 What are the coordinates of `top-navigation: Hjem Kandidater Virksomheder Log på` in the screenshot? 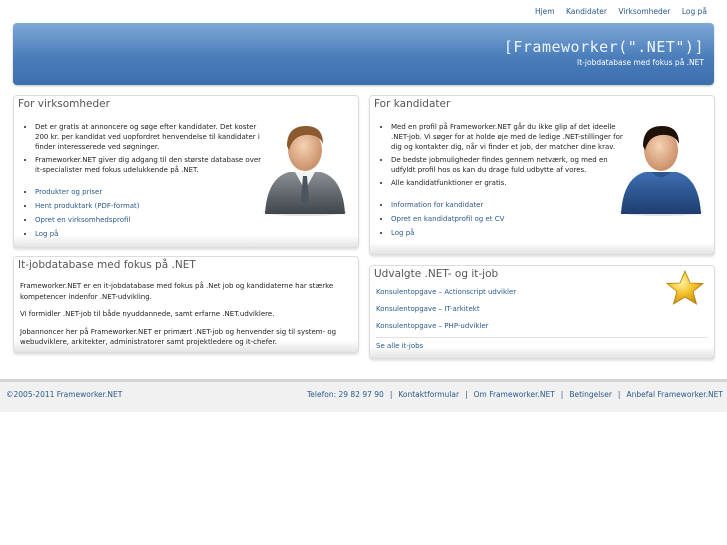 It's located at (616, 11).